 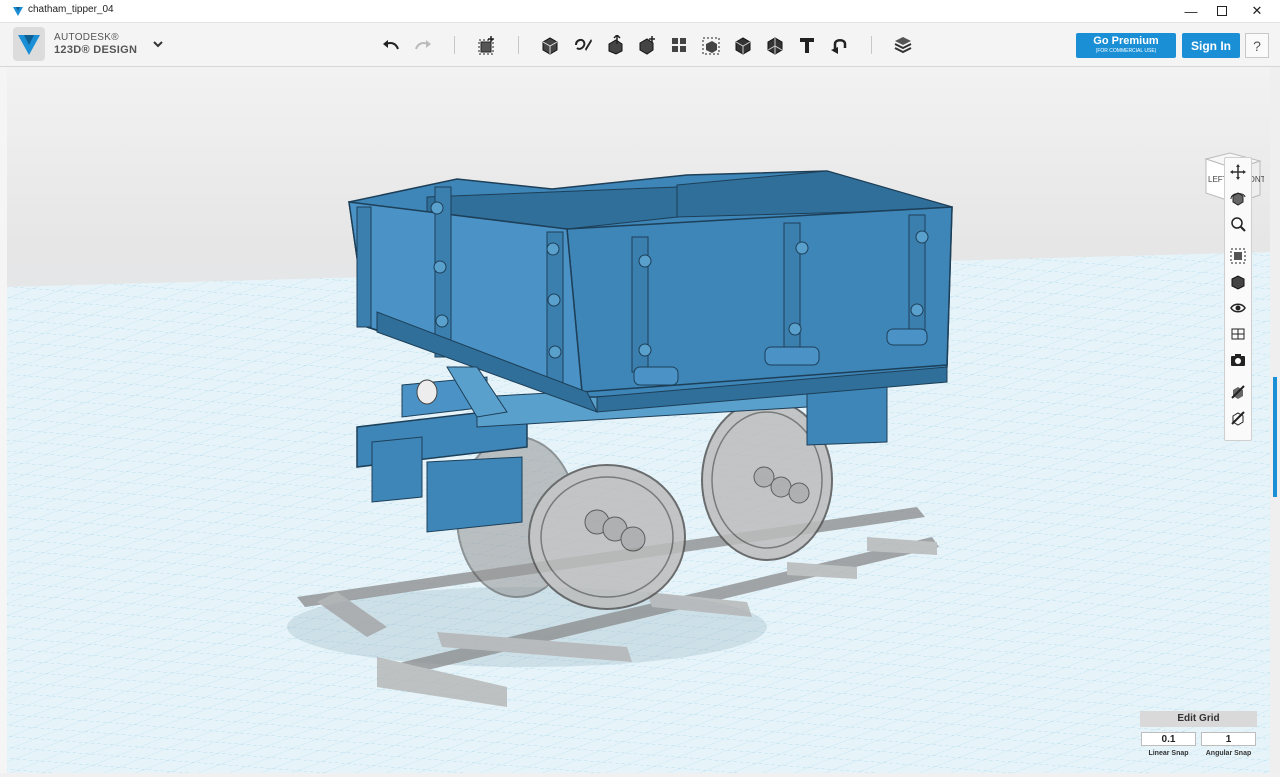 What do you see at coordinates (1228, 739) in the screenshot?
I see `angular-snap-input: 1` at bounding box center [1228, 739].